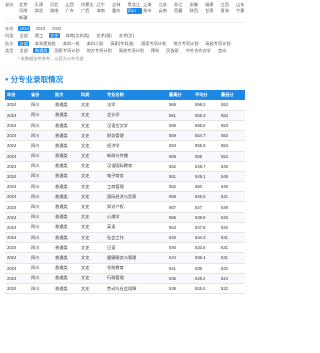 Image resolution: width=320 pixels, height=353 pixels. Describe the element at coordinates (198, 50) in the screenshot. I see `major-type-option: 中外合作办学` at that location.